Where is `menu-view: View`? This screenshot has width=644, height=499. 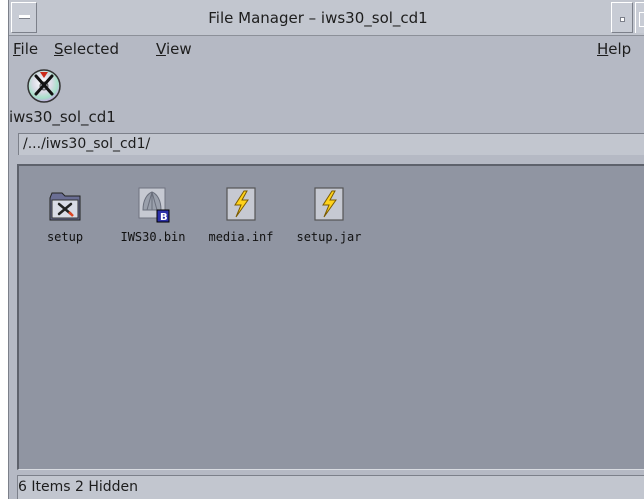 menu-view: View is located at coordinates (174, 49).